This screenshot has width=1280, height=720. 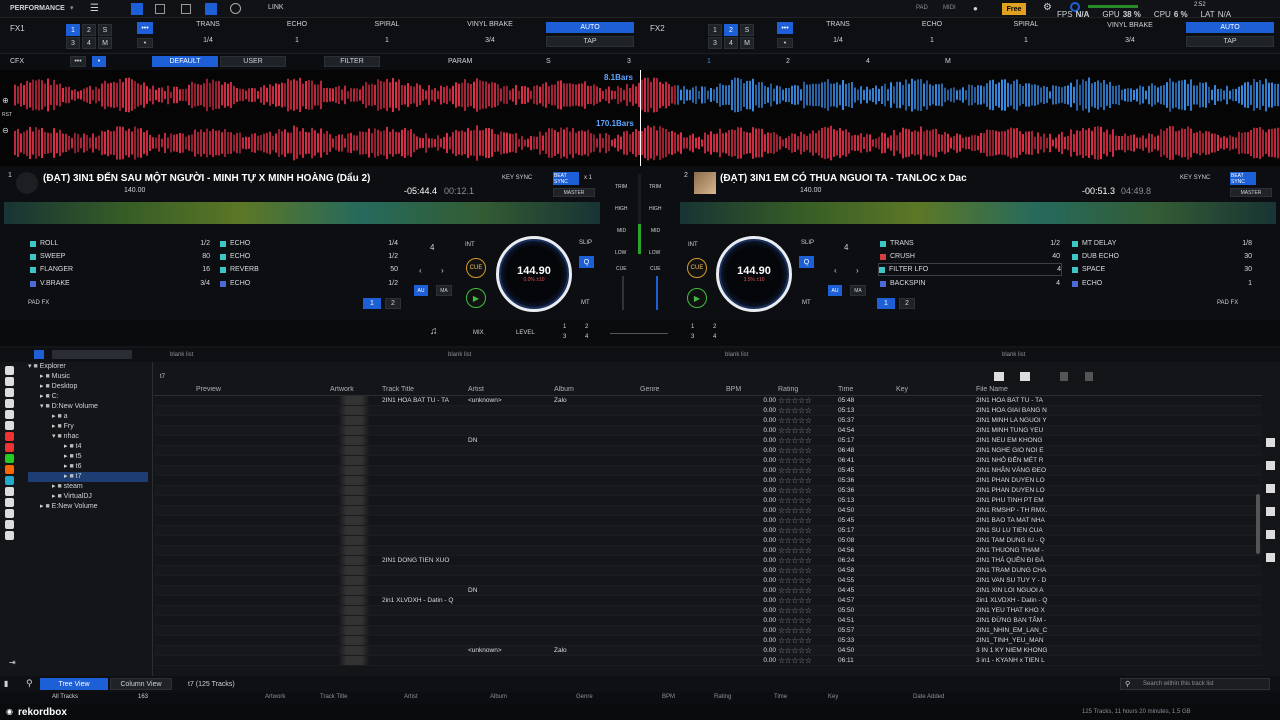 What do you see at coordinates (120, 243) in the screenshot?
I see `deck1-fx-left-0: ROLL 1/2` at bounding box center [120, 243].